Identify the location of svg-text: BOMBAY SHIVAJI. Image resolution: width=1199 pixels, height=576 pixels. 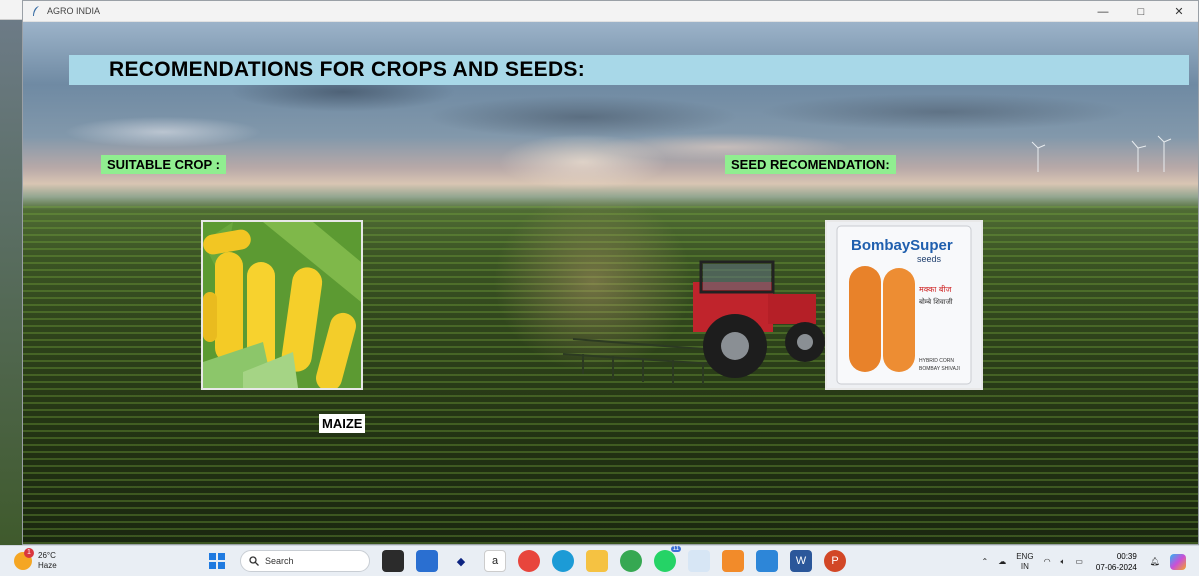
(939, 369).